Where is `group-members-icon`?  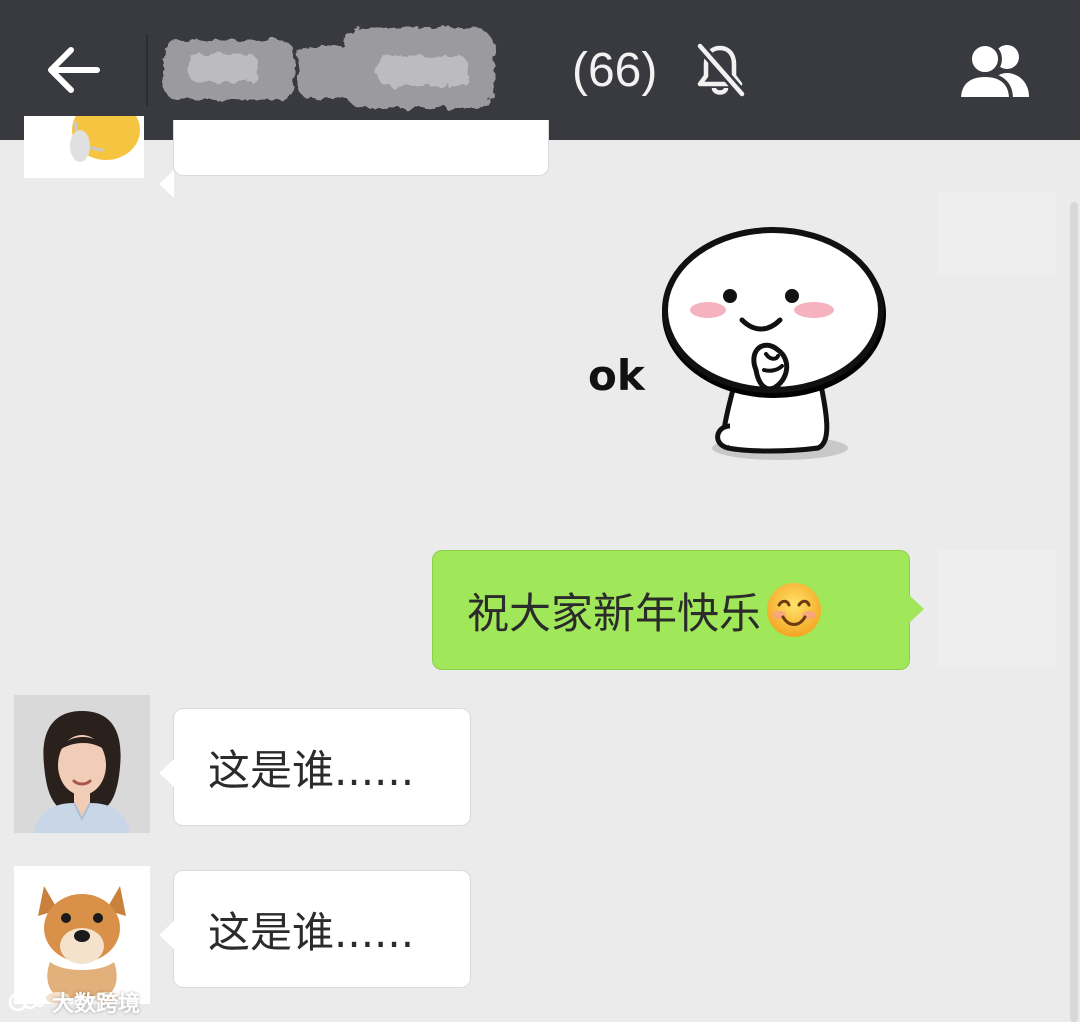 group-members-icon is located at coordinates (992, 71).